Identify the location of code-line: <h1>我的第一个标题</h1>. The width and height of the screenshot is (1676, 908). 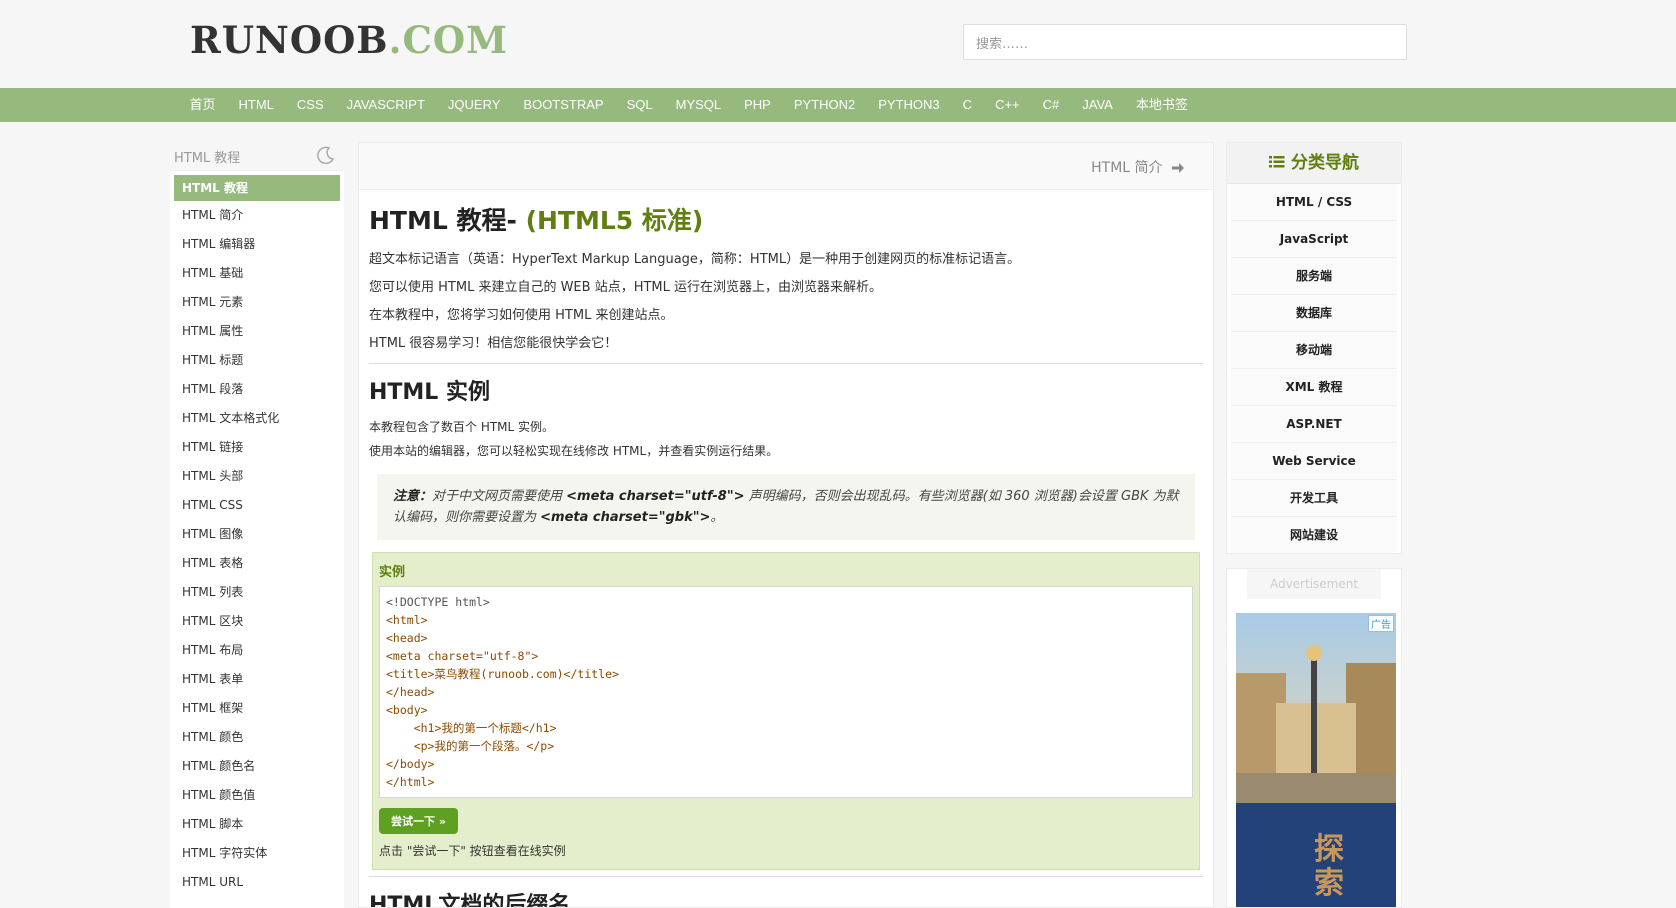
(471, 728).